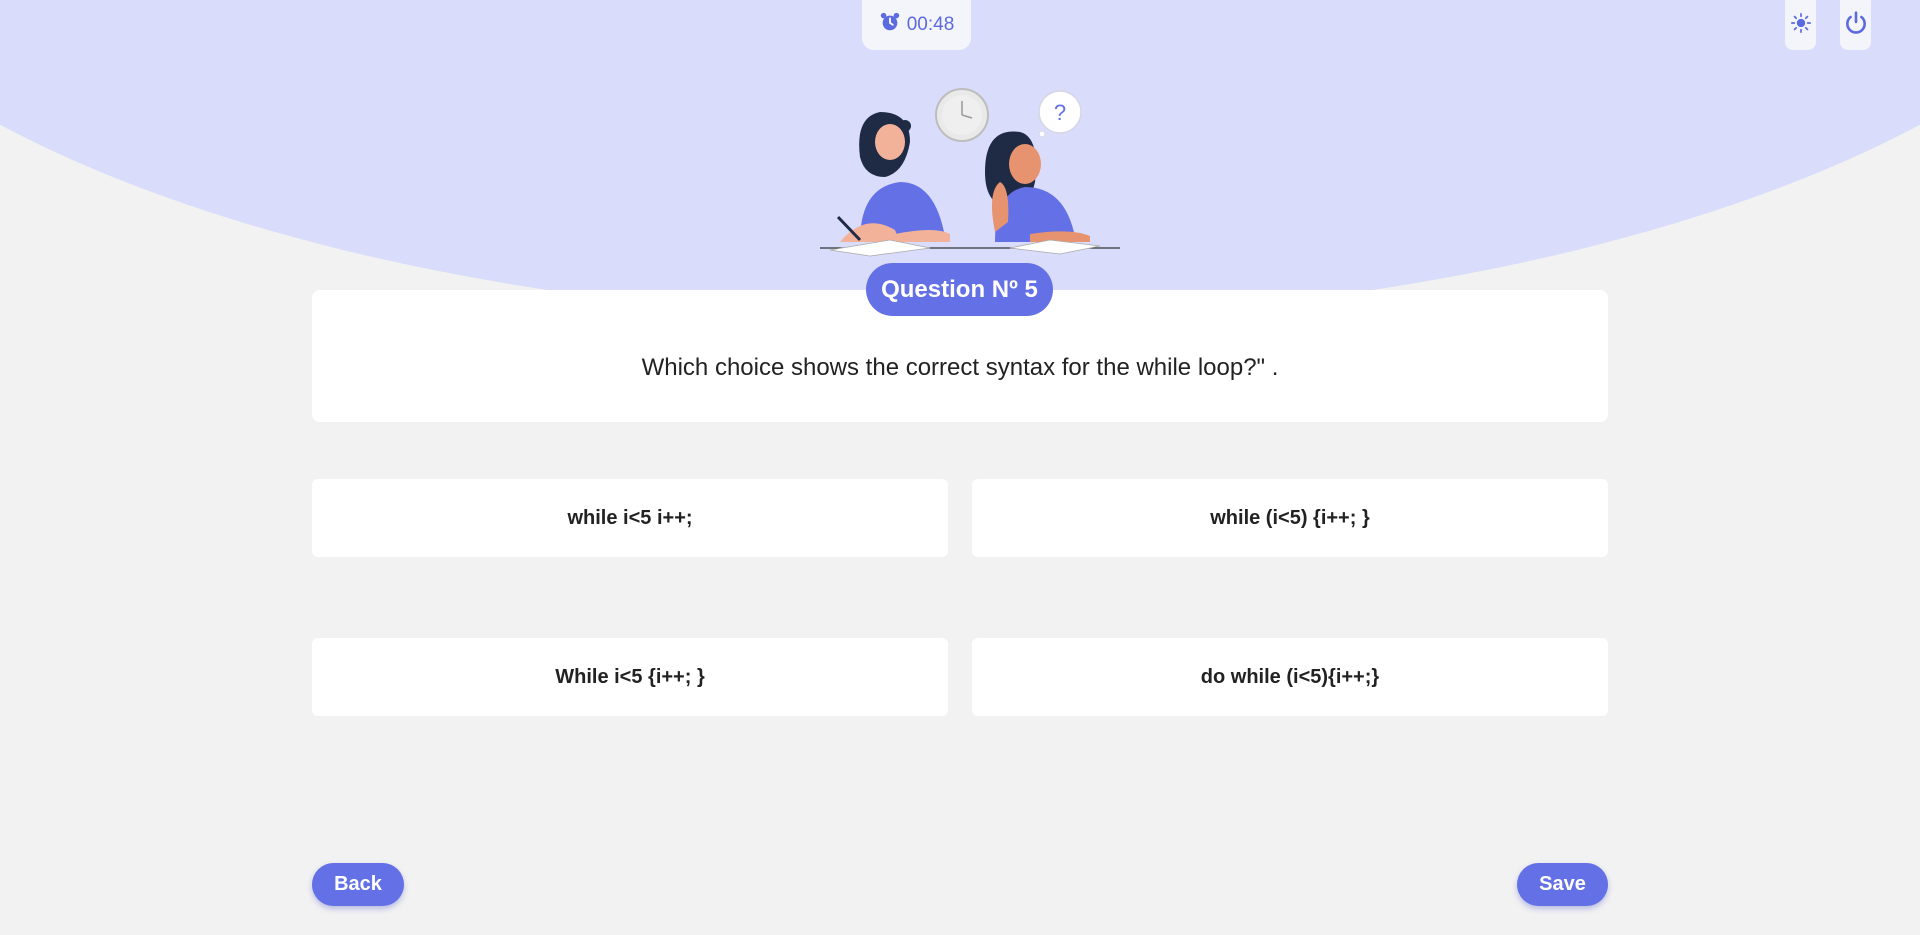  What do you see at coordinates (1290, 677) in the screenshot?
I see `answer-choice-4: do while (i<5){i++;}` at bounding box center [1290, 677].